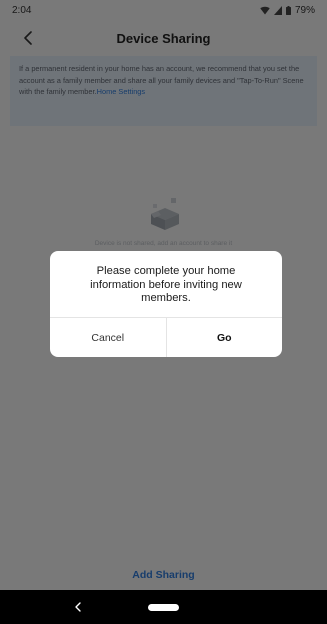  What do you see at coordinates (225, 337) in the screenshot?
I see `go-button: Go` at bounding box center [225, 337].